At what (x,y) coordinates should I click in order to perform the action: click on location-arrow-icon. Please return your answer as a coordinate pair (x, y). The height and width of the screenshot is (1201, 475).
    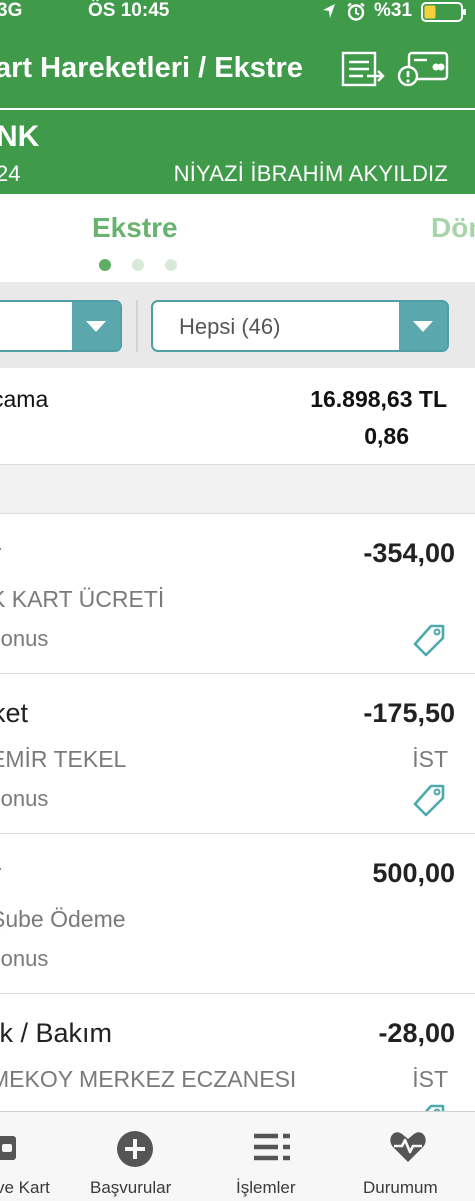
    Looking at the image, I should click on (329, 11).